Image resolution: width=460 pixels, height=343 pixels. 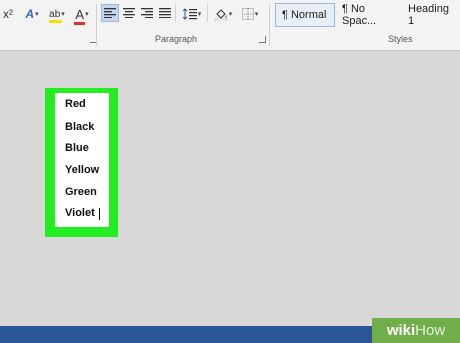 I want to click on align-right-button, so click(x=147, y=13).